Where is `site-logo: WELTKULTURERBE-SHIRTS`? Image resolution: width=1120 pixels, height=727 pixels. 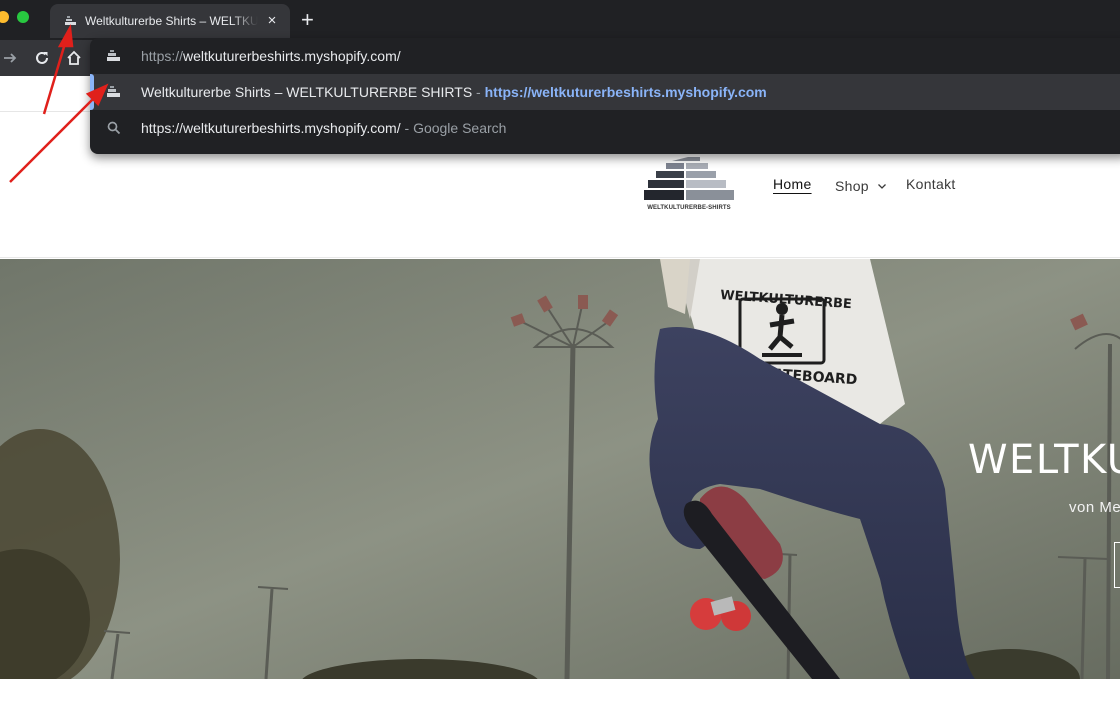 site-logo: WELTKULTURERBE-SHIRTS is located at coordinates (689, 185).